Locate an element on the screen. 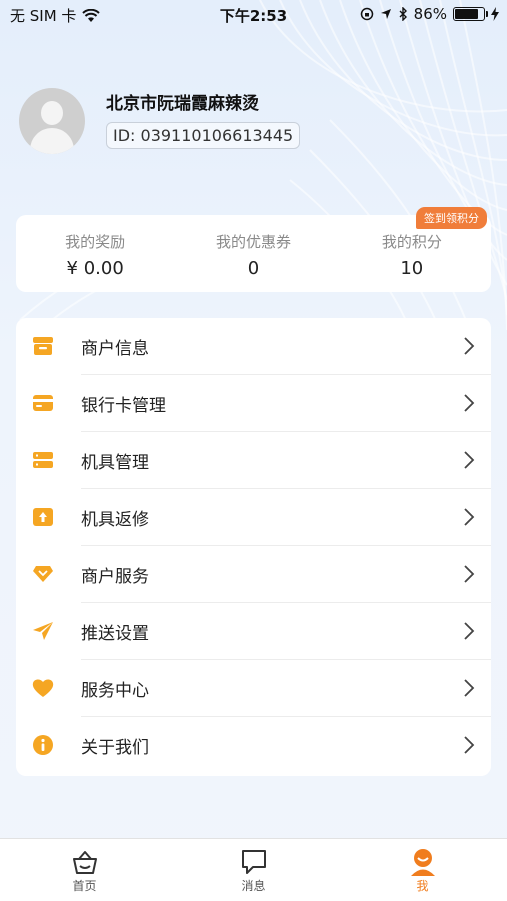 The image size is (507, 901). charging-bolt-icon is located at coordinates (495, 14).